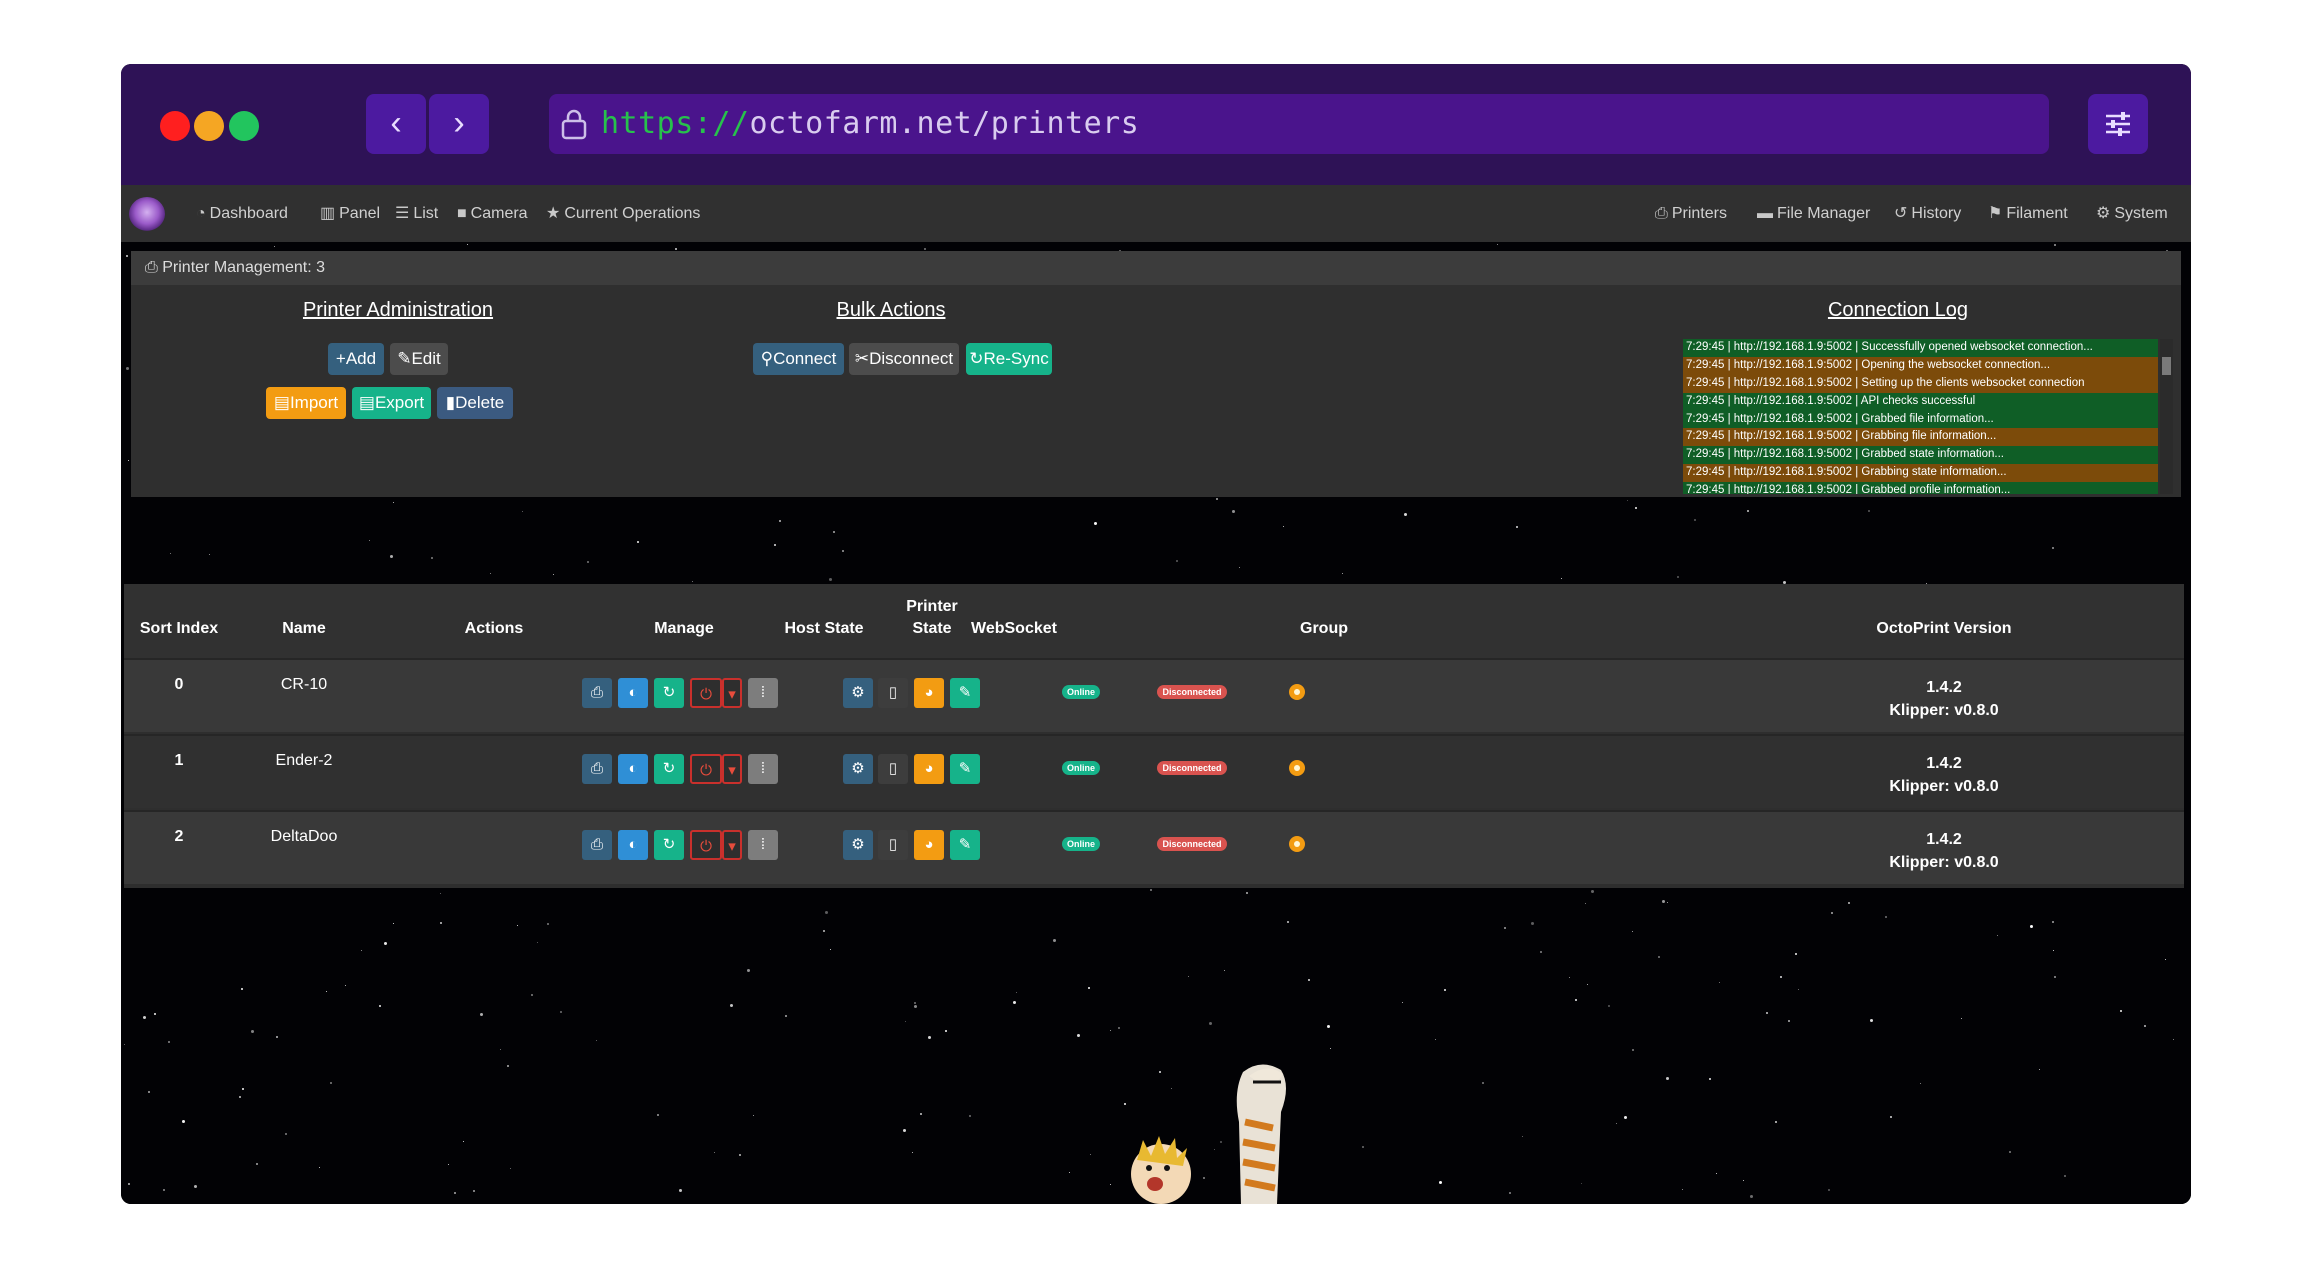 This screenshot has height=1265, width=2300. I want to click on connect-button: ⚲Connect, so click(798, 359).